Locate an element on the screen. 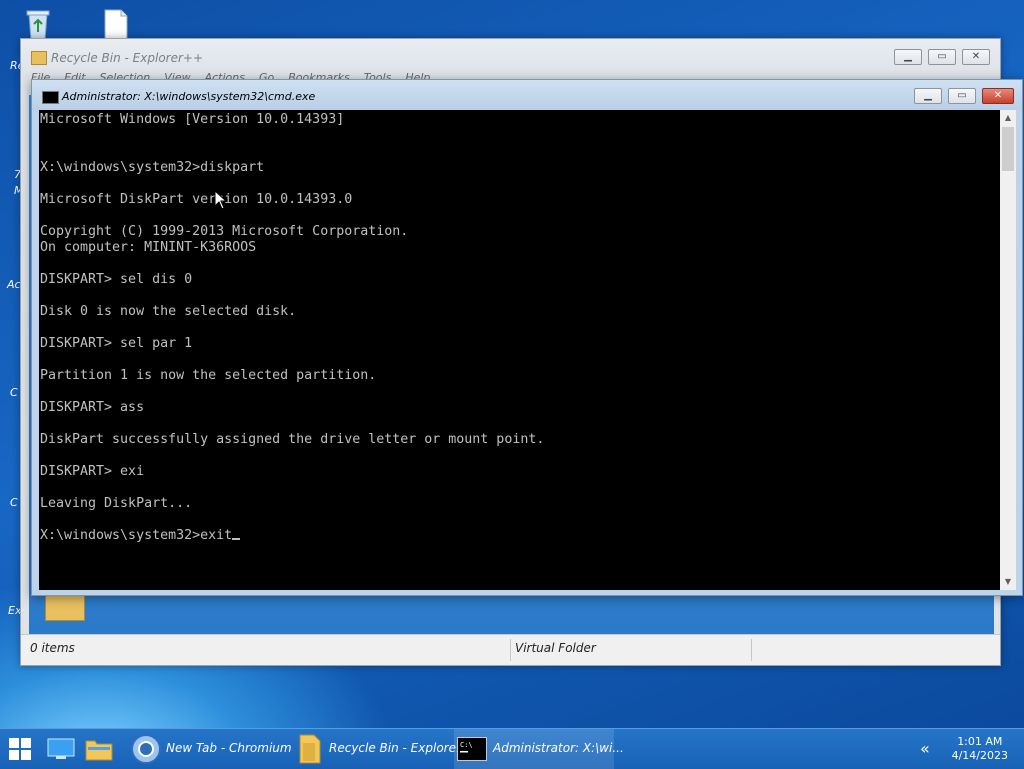 This screenshot has height=769, width=1024. quicklaunch-desktop is located at coordinates (61, 749).